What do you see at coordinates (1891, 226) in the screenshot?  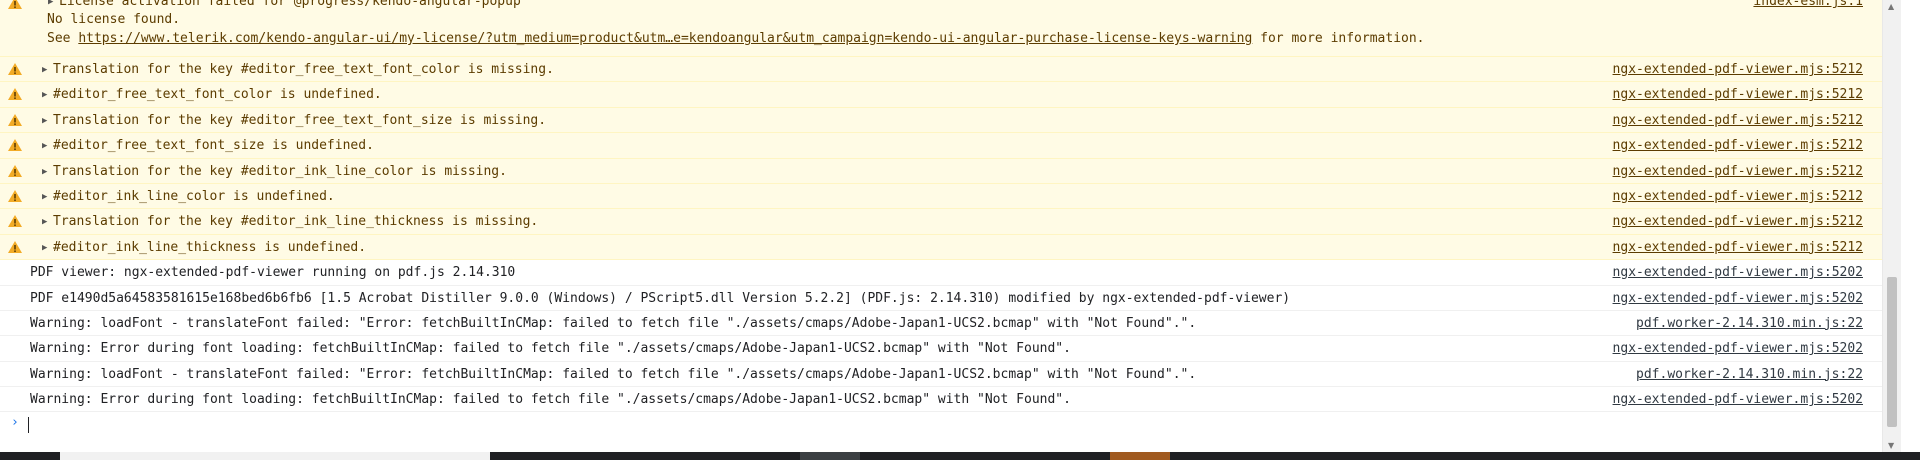 I see `vertical-scrollbar: ▲ ▼` at bounding box center [1891, 226].